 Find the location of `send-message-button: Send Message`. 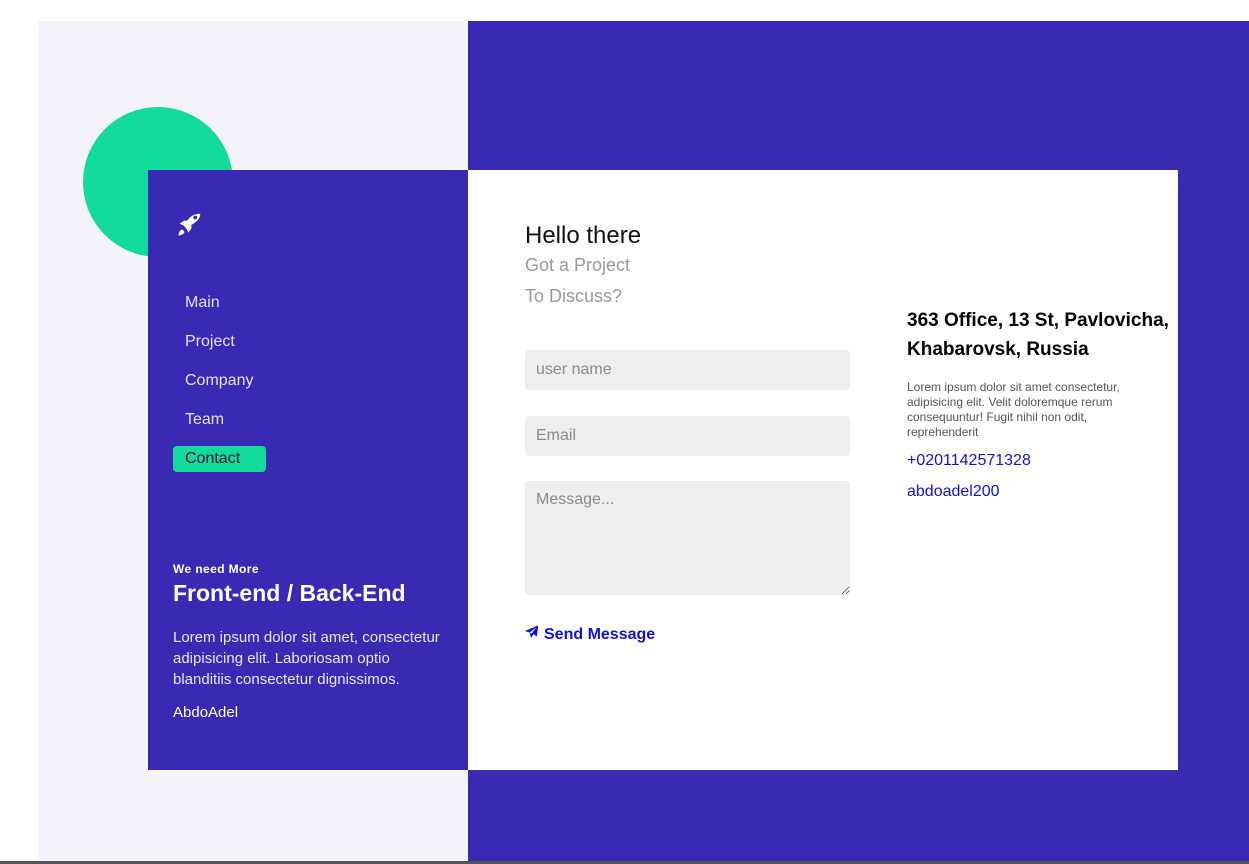

send-message-button: Send Message is located at coordinates (589, 634).